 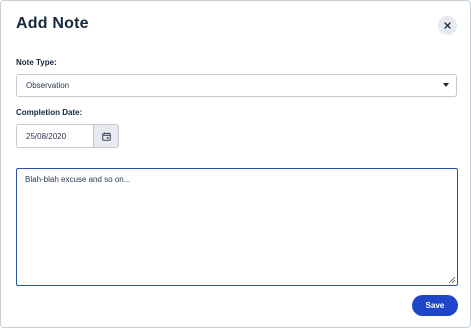 I want to click on completion-date-label: Completion Date:, so click(x=49, y=112).